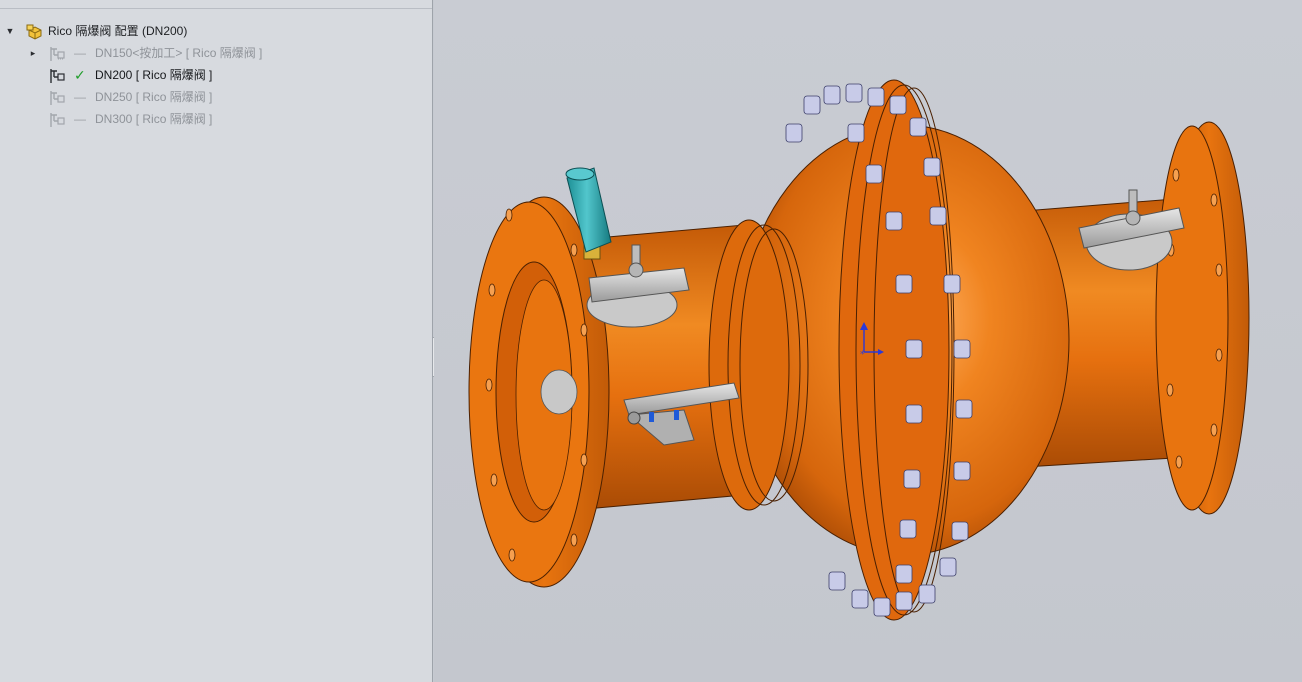 This screenshot has width=1302, height=682. I want to click on expand-arrow-icon: ▸, so click(33, 53).